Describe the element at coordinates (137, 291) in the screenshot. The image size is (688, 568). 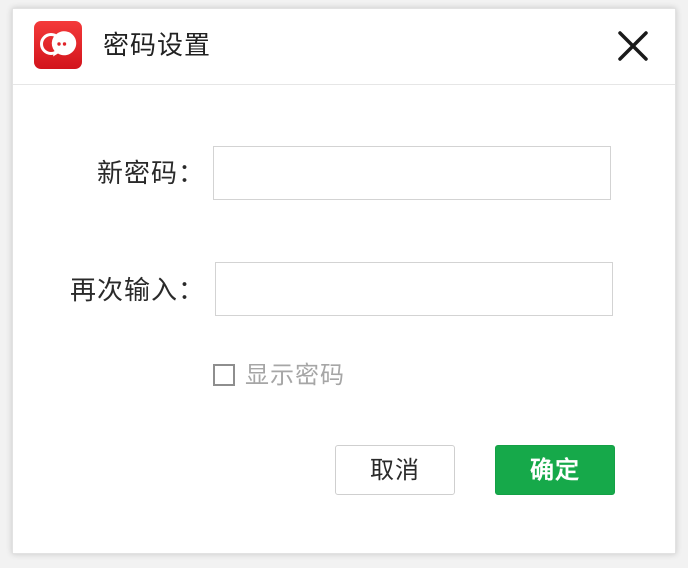
I see `repeat-password-label: 再次输入：` at that location.